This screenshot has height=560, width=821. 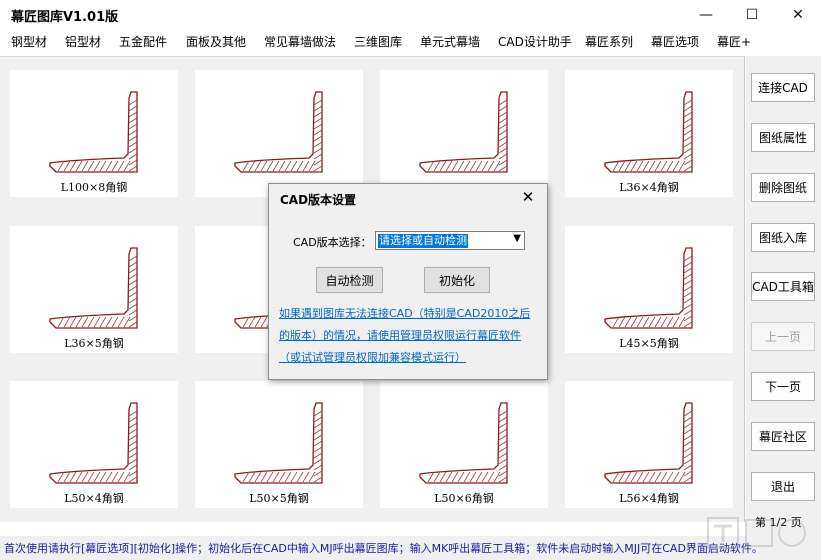 What do you see at coordinates (410, 15) in the screenshot?
I see `title-bar: 幕匠图库V1.01版 — ☐ ✕` at bounding box center [410, 15].